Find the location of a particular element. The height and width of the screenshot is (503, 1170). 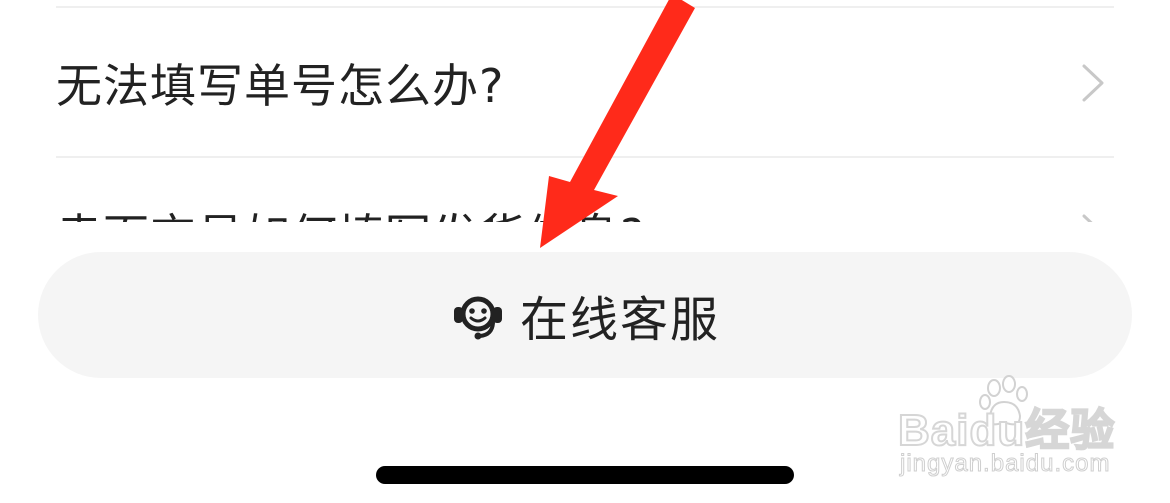

faq-item-clip: 卖面交易如何填写发货信息? is located at coordinates (585, 191).